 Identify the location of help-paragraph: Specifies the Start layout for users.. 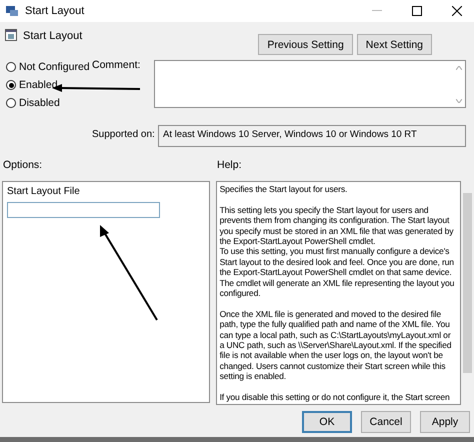
(284, 189).